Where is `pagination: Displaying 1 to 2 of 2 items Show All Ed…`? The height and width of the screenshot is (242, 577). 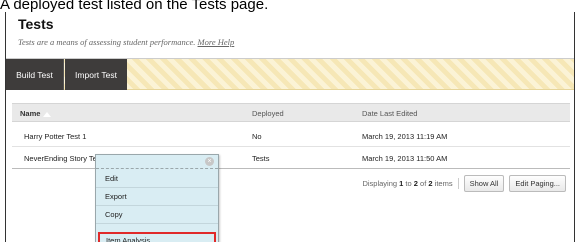 pagination: Displaying 1 to 2 of 2 items Show All Ed… is located at coordinates (464, 183).